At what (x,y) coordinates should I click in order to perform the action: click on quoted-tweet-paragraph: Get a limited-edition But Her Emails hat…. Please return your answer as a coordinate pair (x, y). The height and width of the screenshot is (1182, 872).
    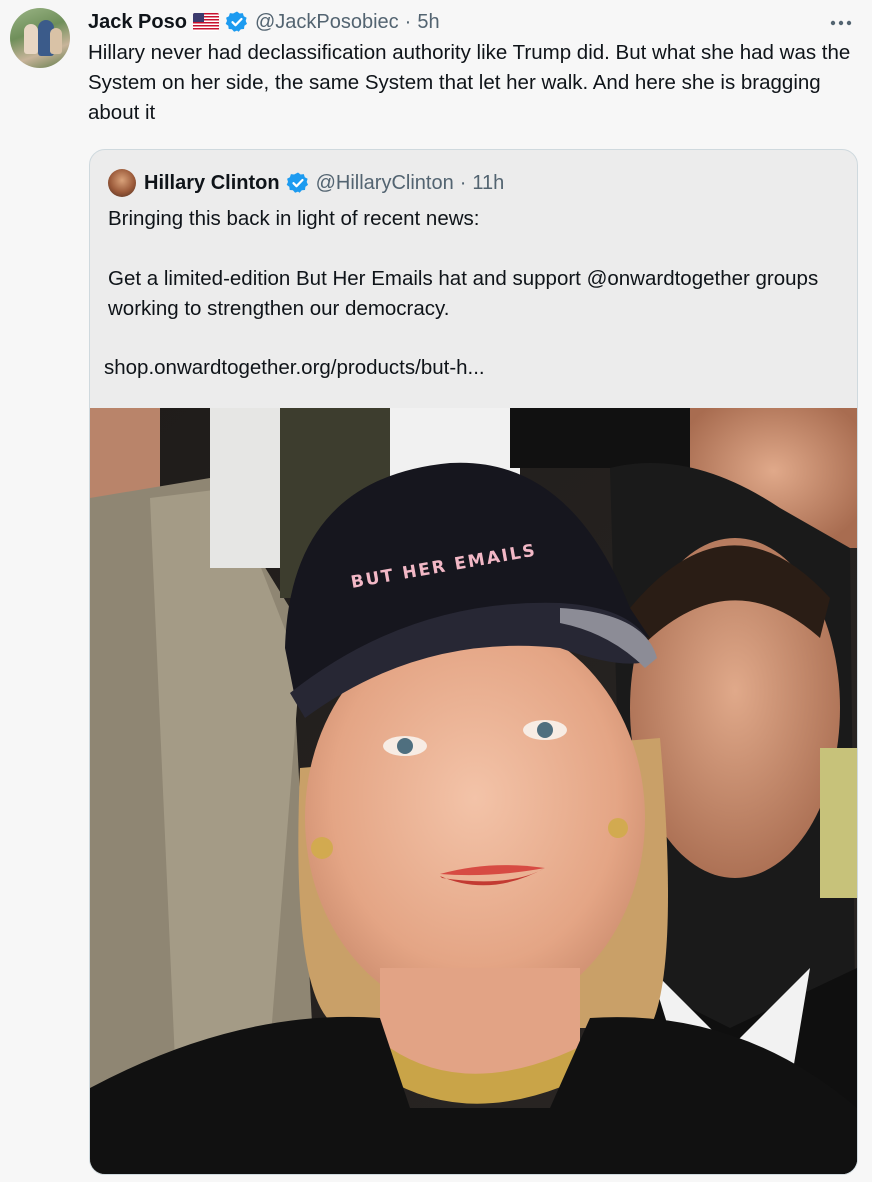
    Looking at the image, I should click on (463, 293).